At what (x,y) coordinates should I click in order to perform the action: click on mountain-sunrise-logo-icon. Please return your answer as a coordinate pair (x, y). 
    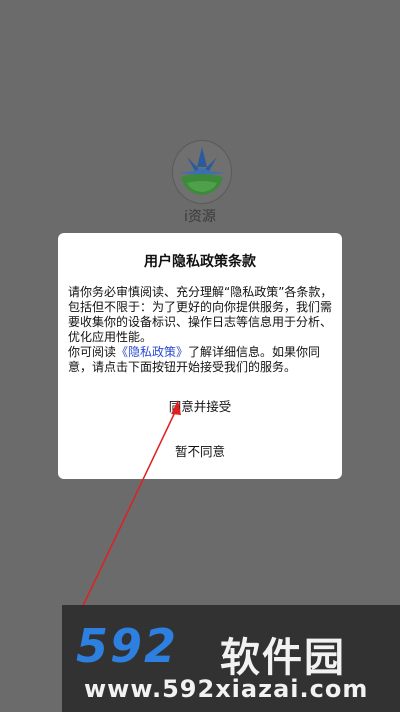
    Looking at the image, I should click on (202, 171).